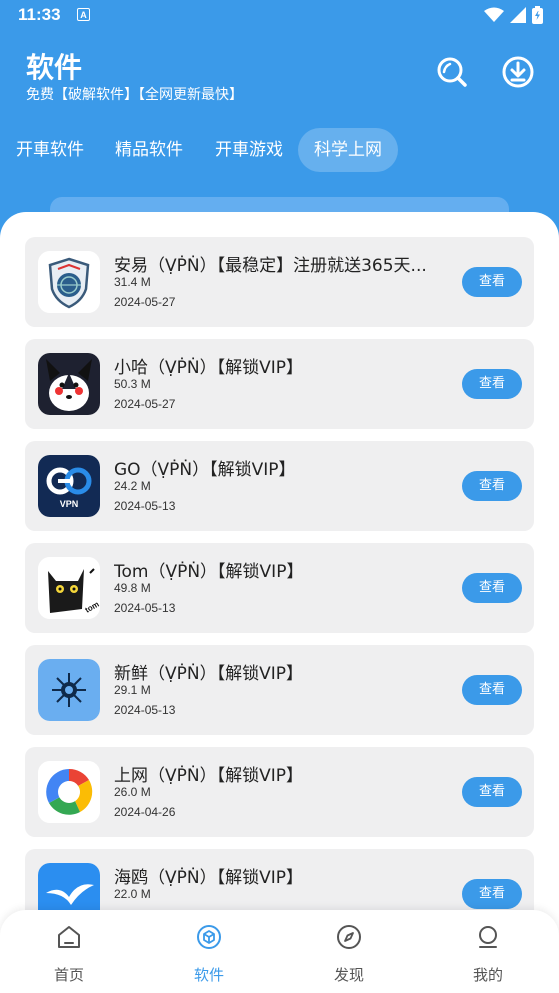 The image size is (559, 993). I want to click on compass-icon, so click(349, 937).